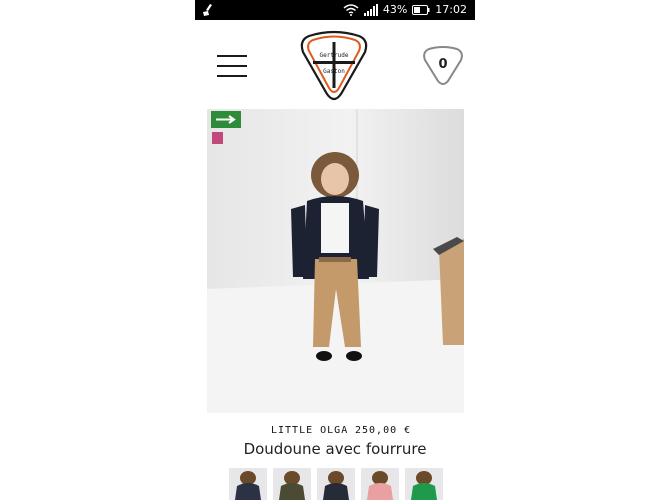 The image size is (670, 500). What do you see at coordinates (248, 484) in the screenshot?
I see `swatch-navy` at bounding box center [248, 484].